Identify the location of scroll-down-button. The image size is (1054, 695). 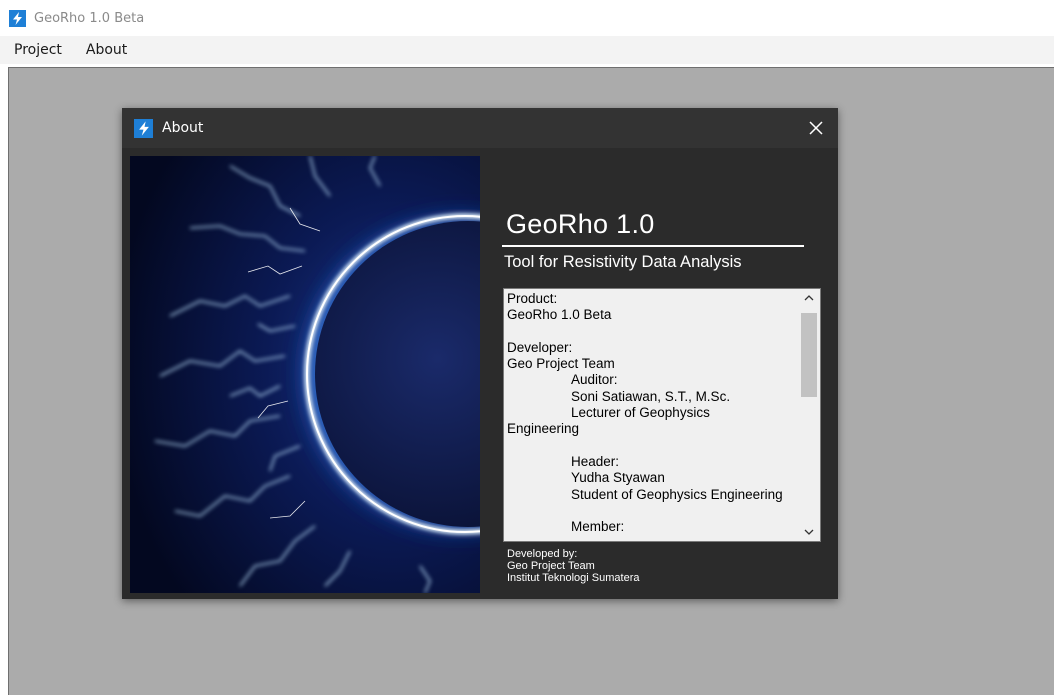
(809, 532).